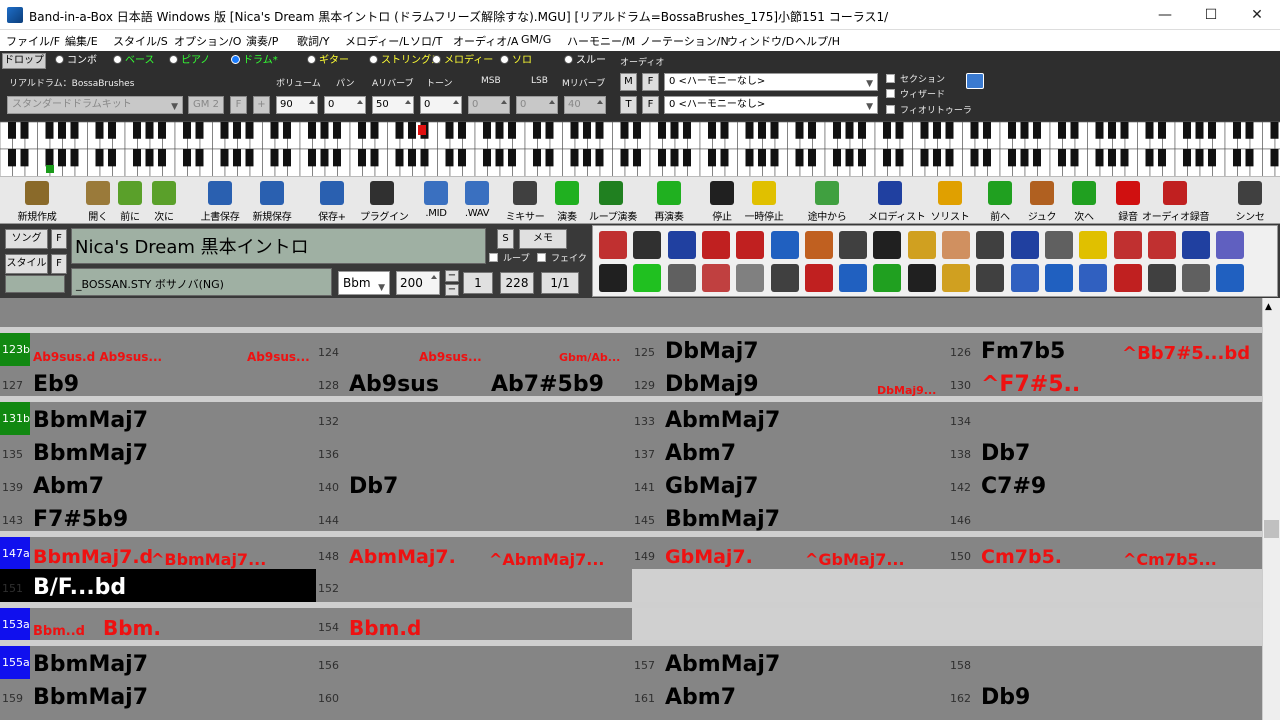 The image size is (1280, 720). Describe the element at coordinates (601, 41) in the screenshot. I see `menu-harmony: ハーモニー/M` at that location.